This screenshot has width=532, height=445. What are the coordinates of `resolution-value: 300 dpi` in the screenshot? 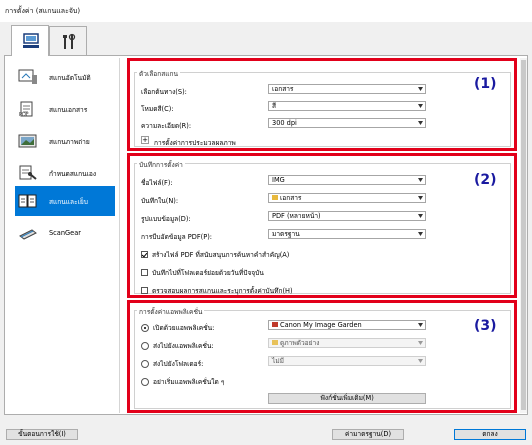 It's located at (284, 123).